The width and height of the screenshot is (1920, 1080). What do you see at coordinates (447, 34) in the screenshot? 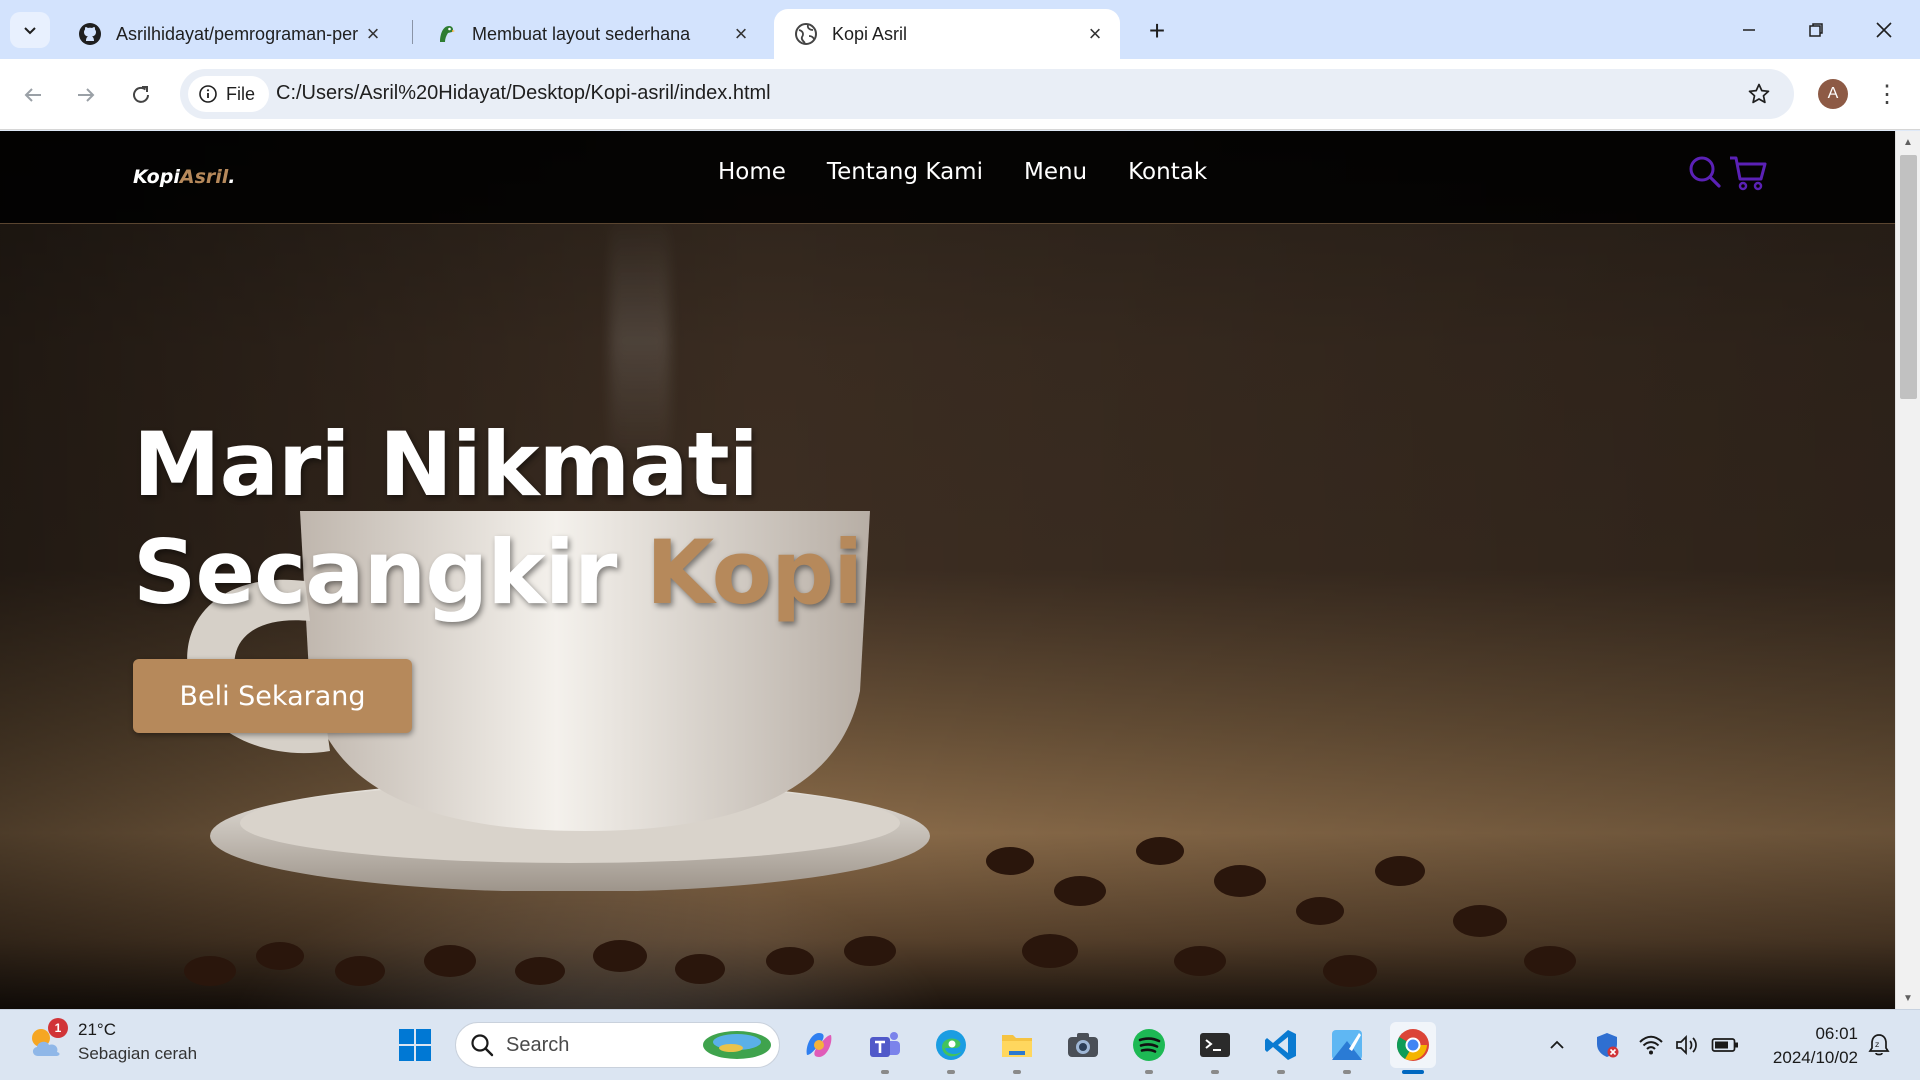
I see `parrot-icon` at bounding box center [447, 34].